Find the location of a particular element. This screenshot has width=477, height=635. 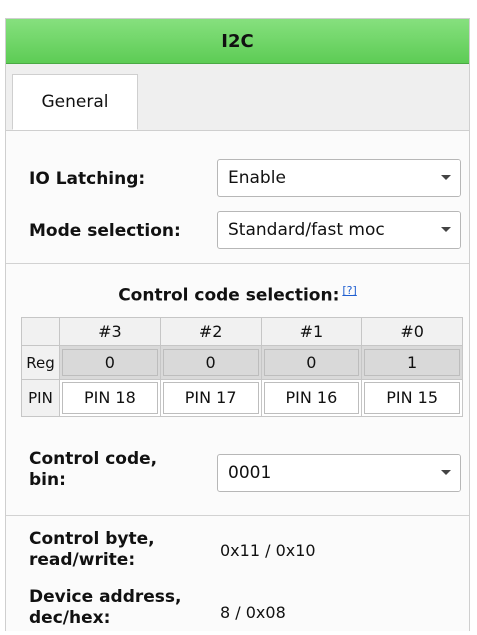

column-header: #1 is located at coordinates (311, 331).